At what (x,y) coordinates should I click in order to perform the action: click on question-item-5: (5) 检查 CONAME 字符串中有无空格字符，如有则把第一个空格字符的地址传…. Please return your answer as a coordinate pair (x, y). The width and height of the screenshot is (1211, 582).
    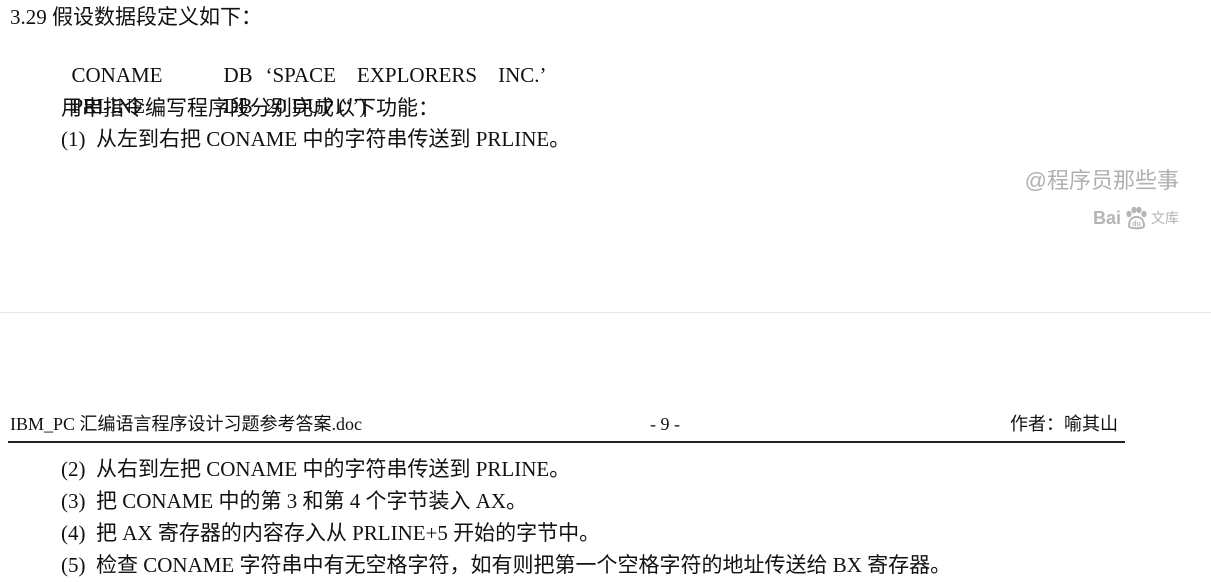
    Looking at the image, I should click on (506, 565).